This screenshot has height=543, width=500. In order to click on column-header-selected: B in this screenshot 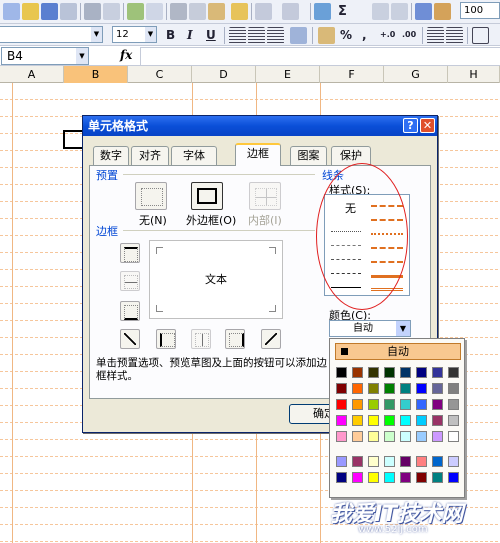, I will do `click(96, 74)`.